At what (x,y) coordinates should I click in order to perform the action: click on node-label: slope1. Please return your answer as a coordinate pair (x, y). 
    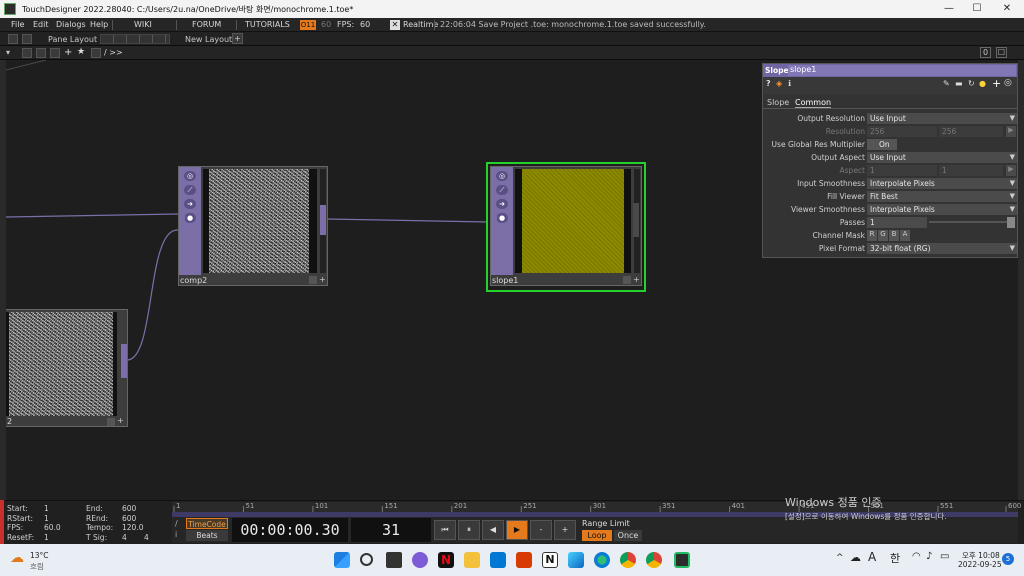
    Looking at the image, I should click on (505, 280).